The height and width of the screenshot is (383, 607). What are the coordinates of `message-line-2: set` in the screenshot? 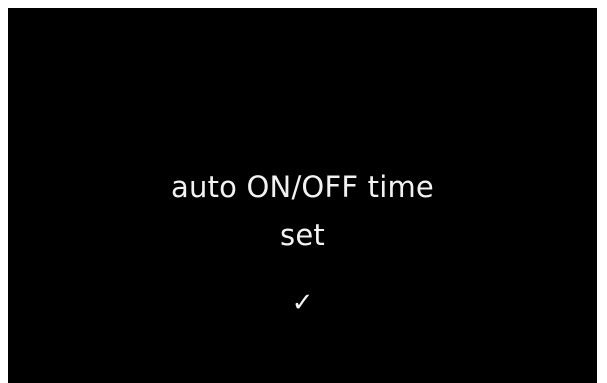 It's located at (302, 235).